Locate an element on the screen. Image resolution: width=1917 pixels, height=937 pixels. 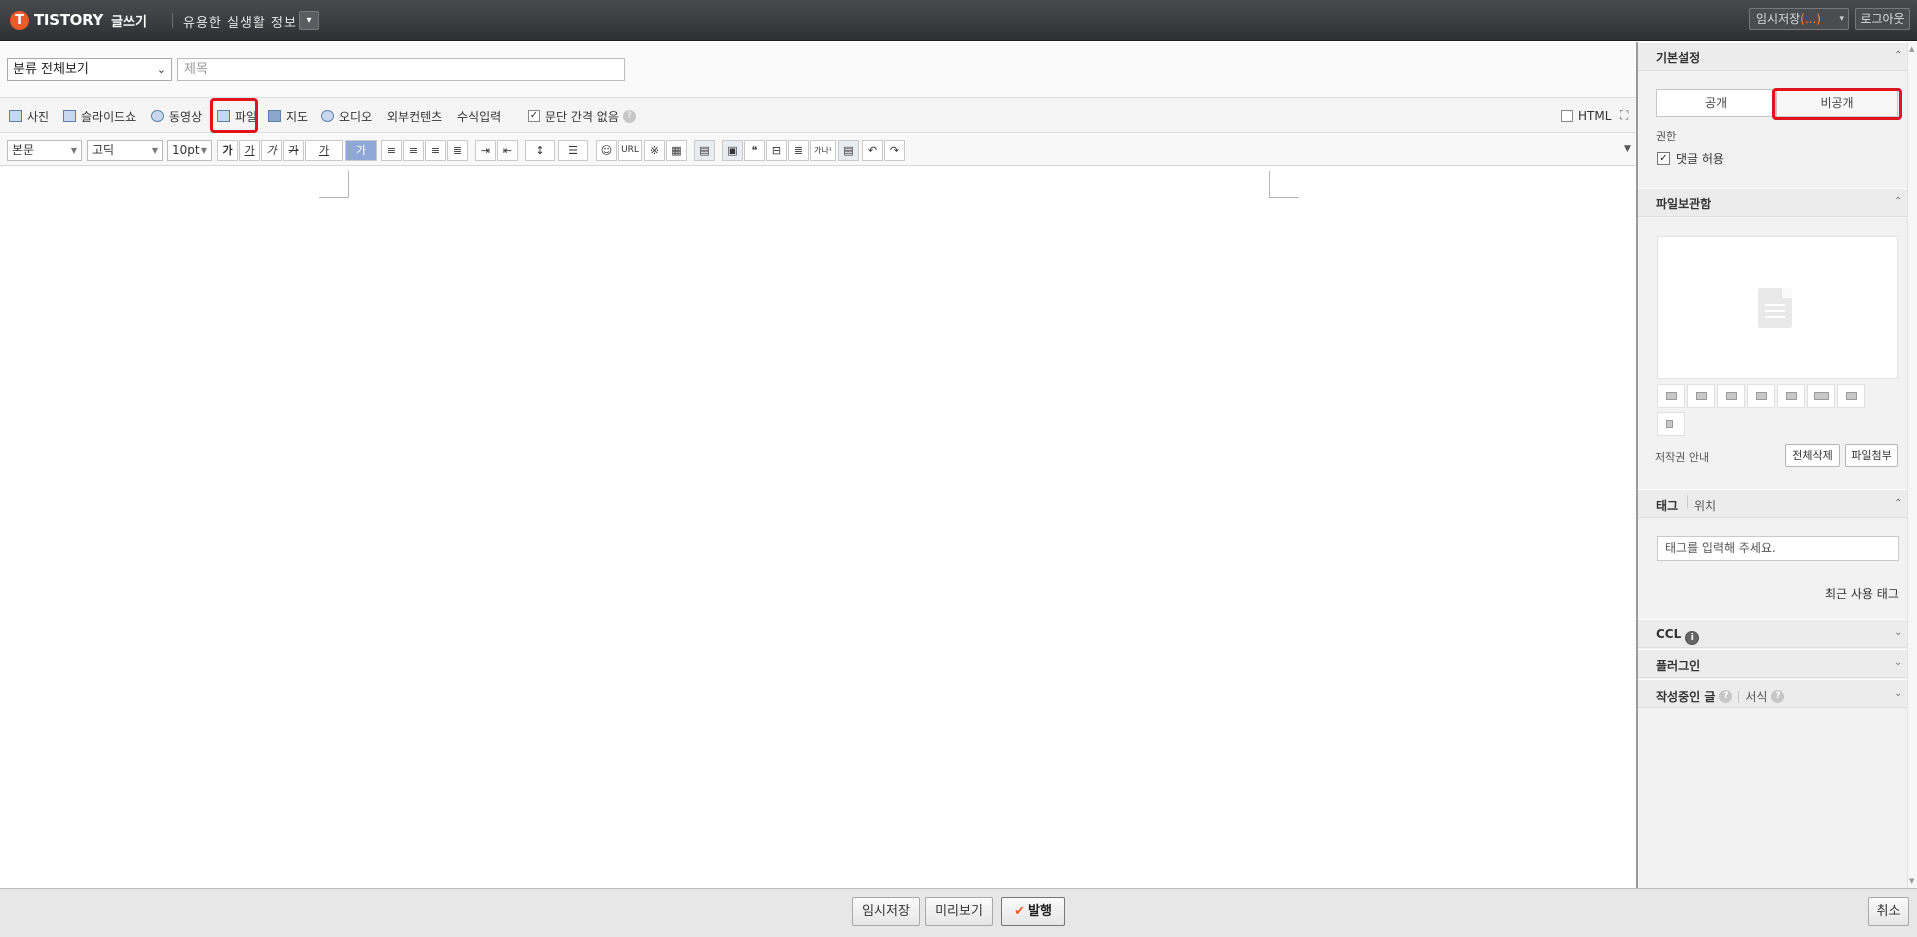
align-left-image-icon is located at coordinates (1671, 396).